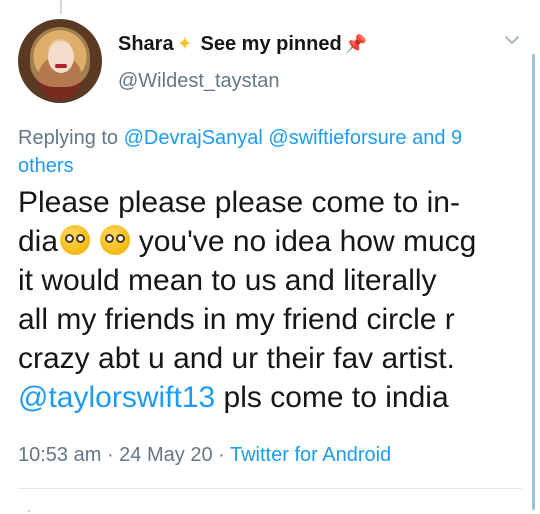  Describe the element at coordinates (356, 44) in the screenshot. I see `pushpin-icon: 📌` at that location.